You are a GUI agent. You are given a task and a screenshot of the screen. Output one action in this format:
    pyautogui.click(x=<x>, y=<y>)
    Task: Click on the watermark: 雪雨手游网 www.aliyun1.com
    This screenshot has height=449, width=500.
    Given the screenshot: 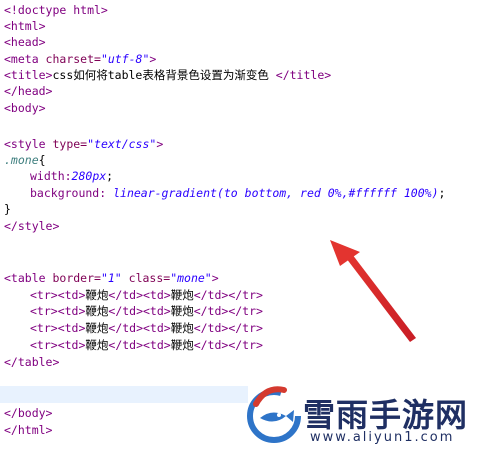 What is the action you would take?
    pyautogui.click(x=372, y=414)
    